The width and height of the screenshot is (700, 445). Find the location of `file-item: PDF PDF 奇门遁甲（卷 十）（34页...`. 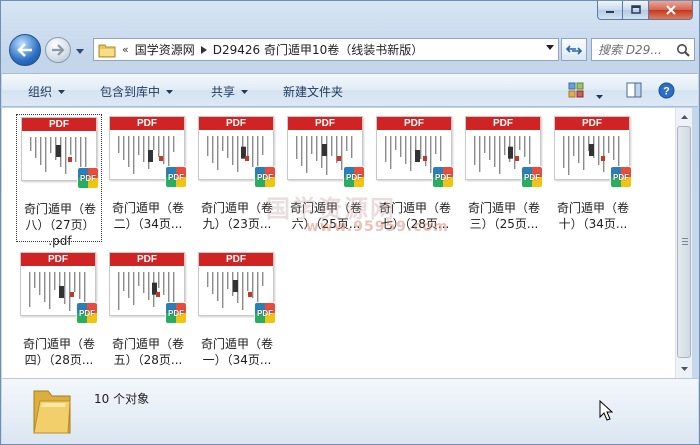

file-item: PDF PDF 奇门遁甲（卷 十）（34页... is located at coordinates (593, 178).